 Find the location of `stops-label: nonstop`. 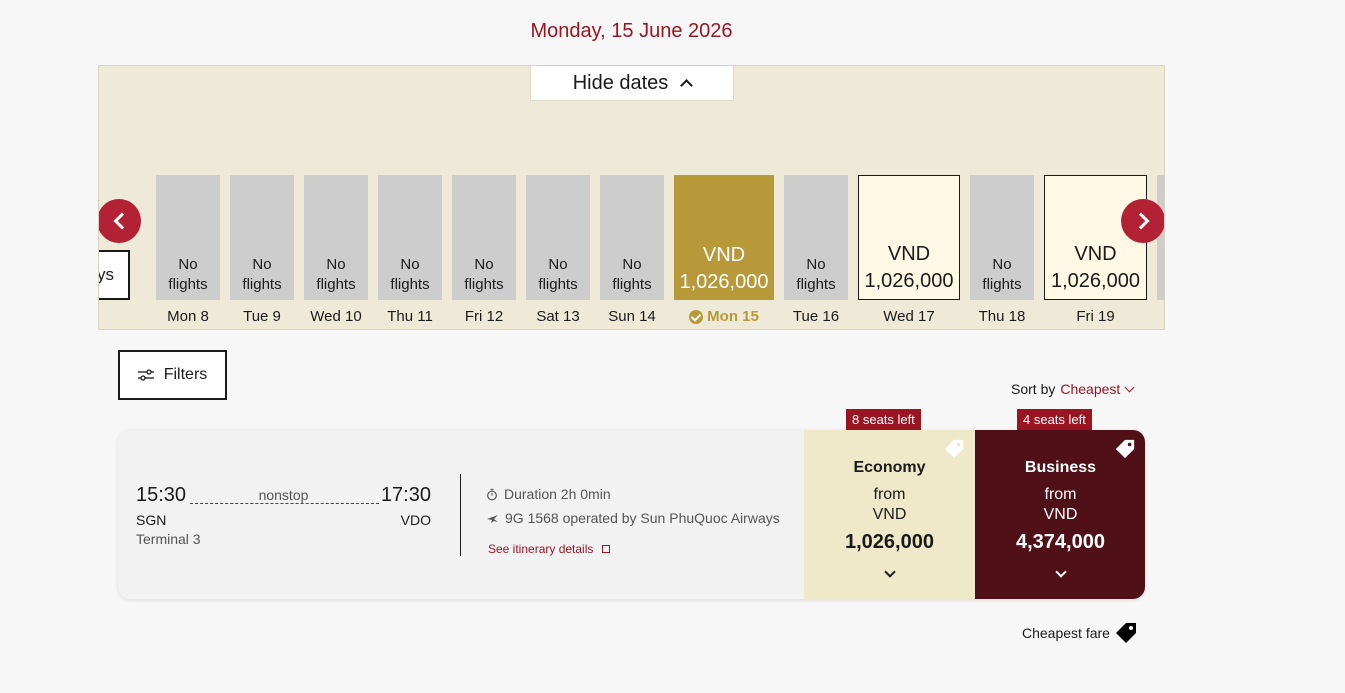

stops-label: nonstop is located at coordinates (283, 495).